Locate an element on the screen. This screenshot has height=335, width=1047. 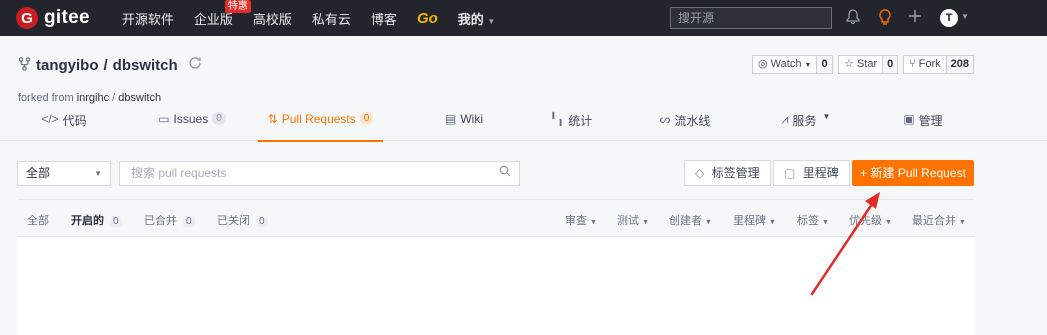
status-all: 全部 is located at coordinates (38, 220).